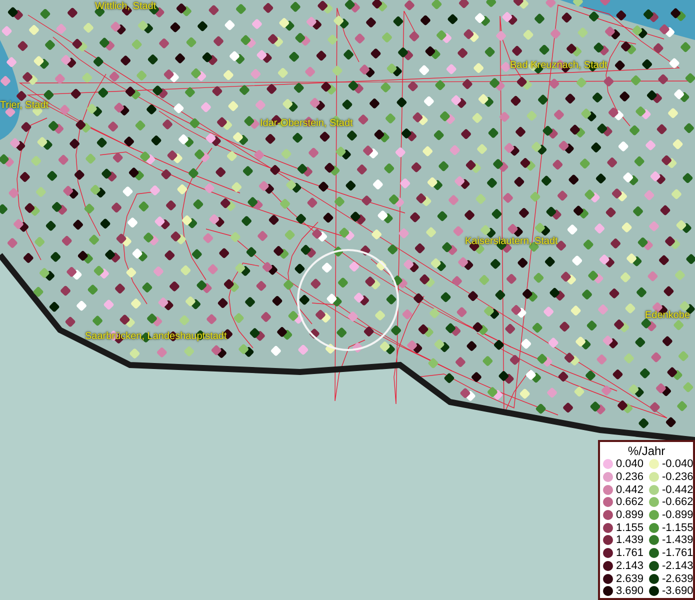 Image resolution: width=695 pixels, height=600 pixels. What do you see at coordinates (667, 315) in the screenshot?
I see `city-label: Edenkobe` at bounding box center [667, 315].